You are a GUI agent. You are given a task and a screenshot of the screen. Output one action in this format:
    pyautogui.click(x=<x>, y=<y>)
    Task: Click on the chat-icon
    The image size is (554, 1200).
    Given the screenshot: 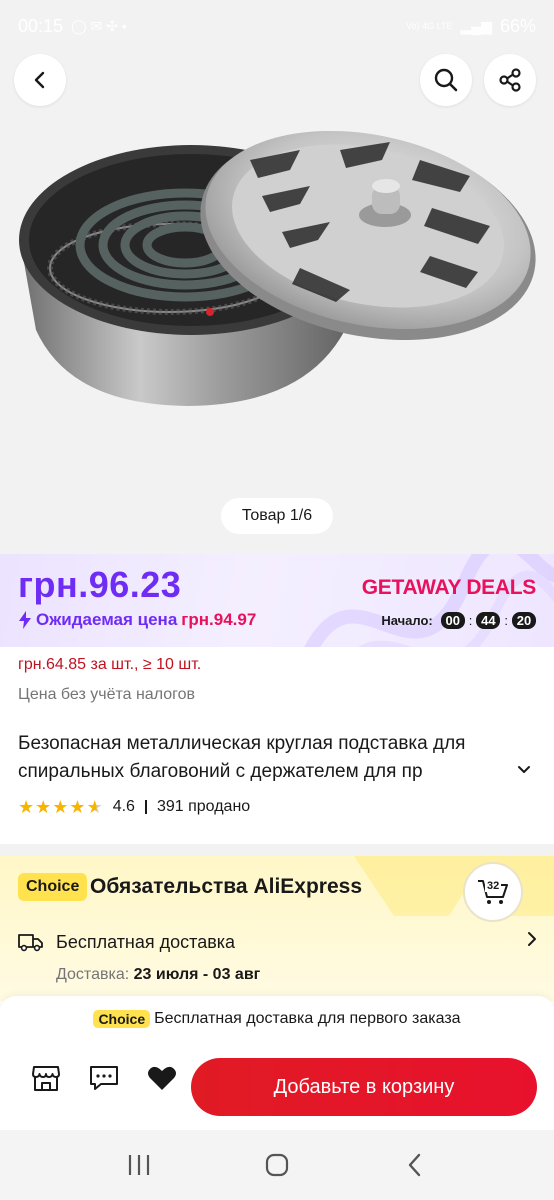 What is the action you would take?
    pyautogui.click(x=104, y=1078)
    